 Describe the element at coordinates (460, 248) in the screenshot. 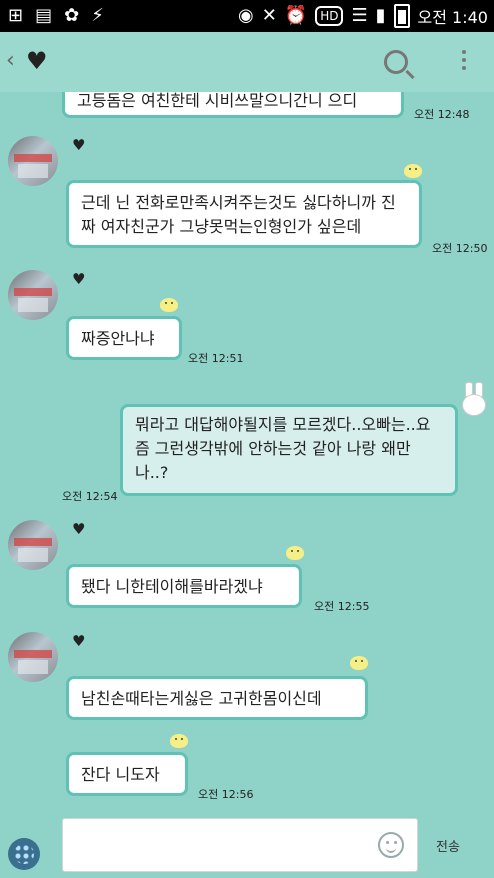

I see `message-time: 오전 12:50` at that location.